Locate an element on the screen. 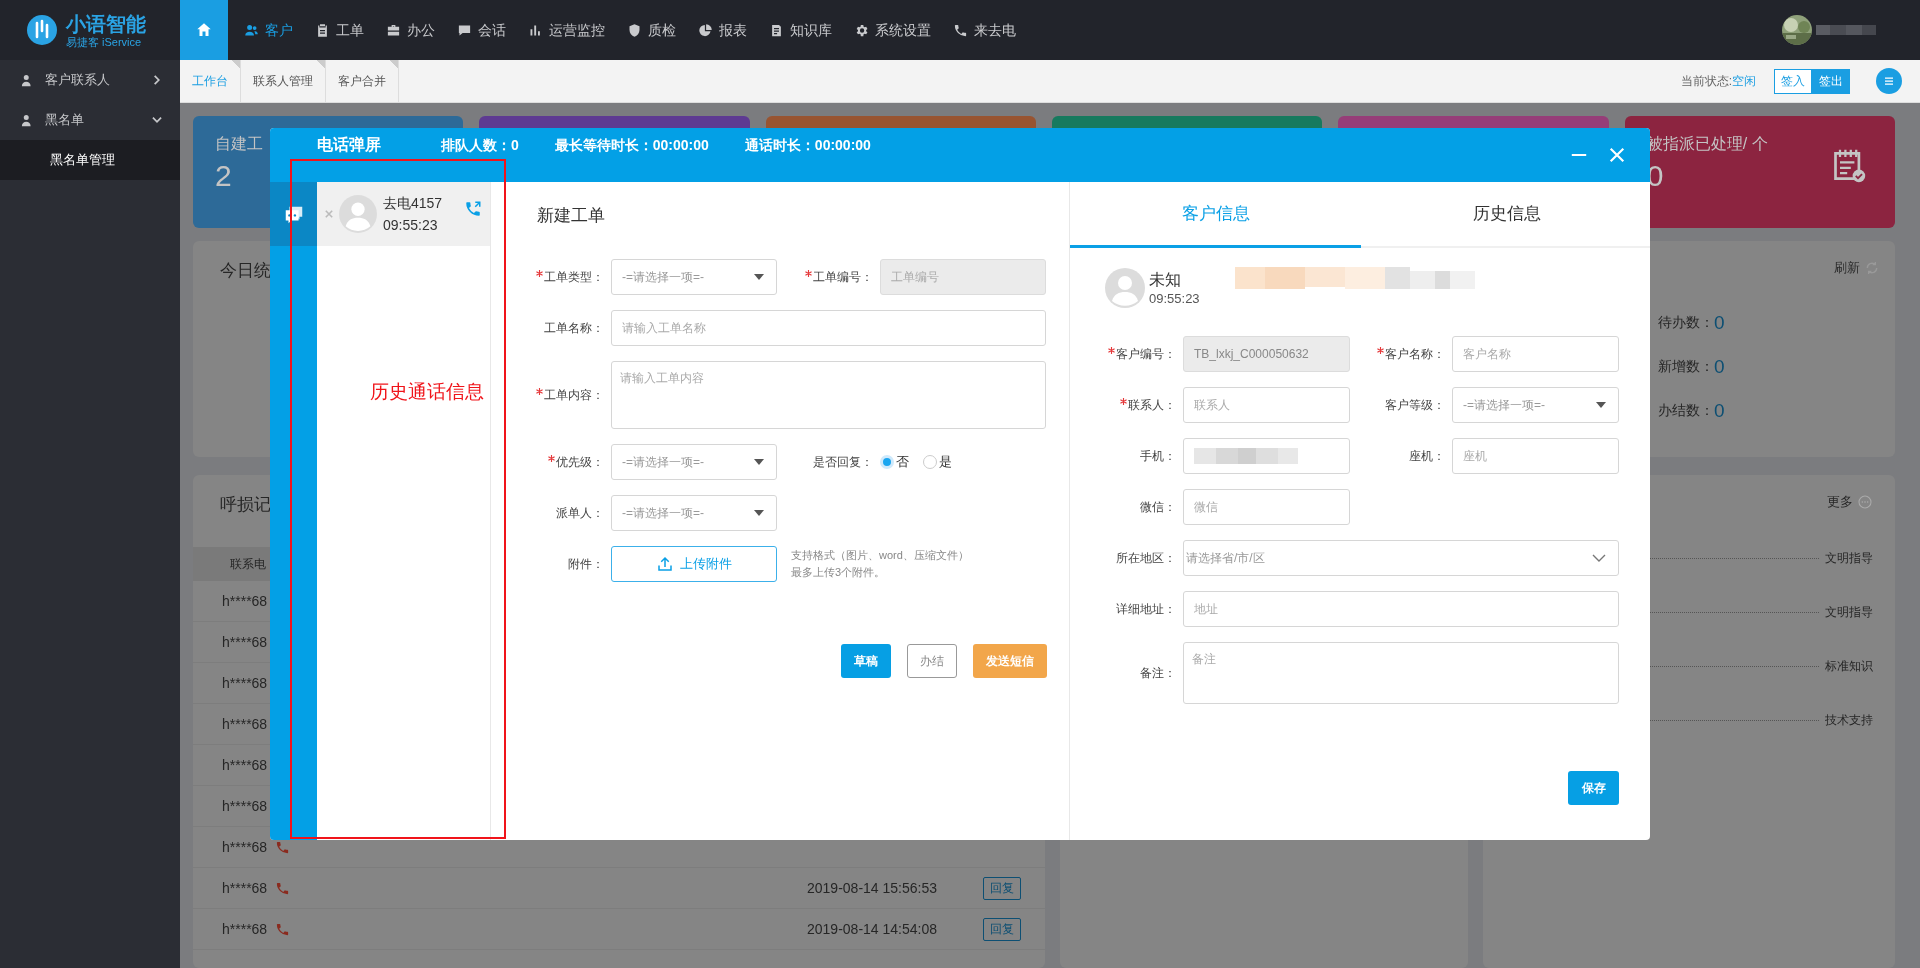 This screenshot has width=1920, height=968. panel-tab: 历史信息 is located at coordinates (1505, 215).